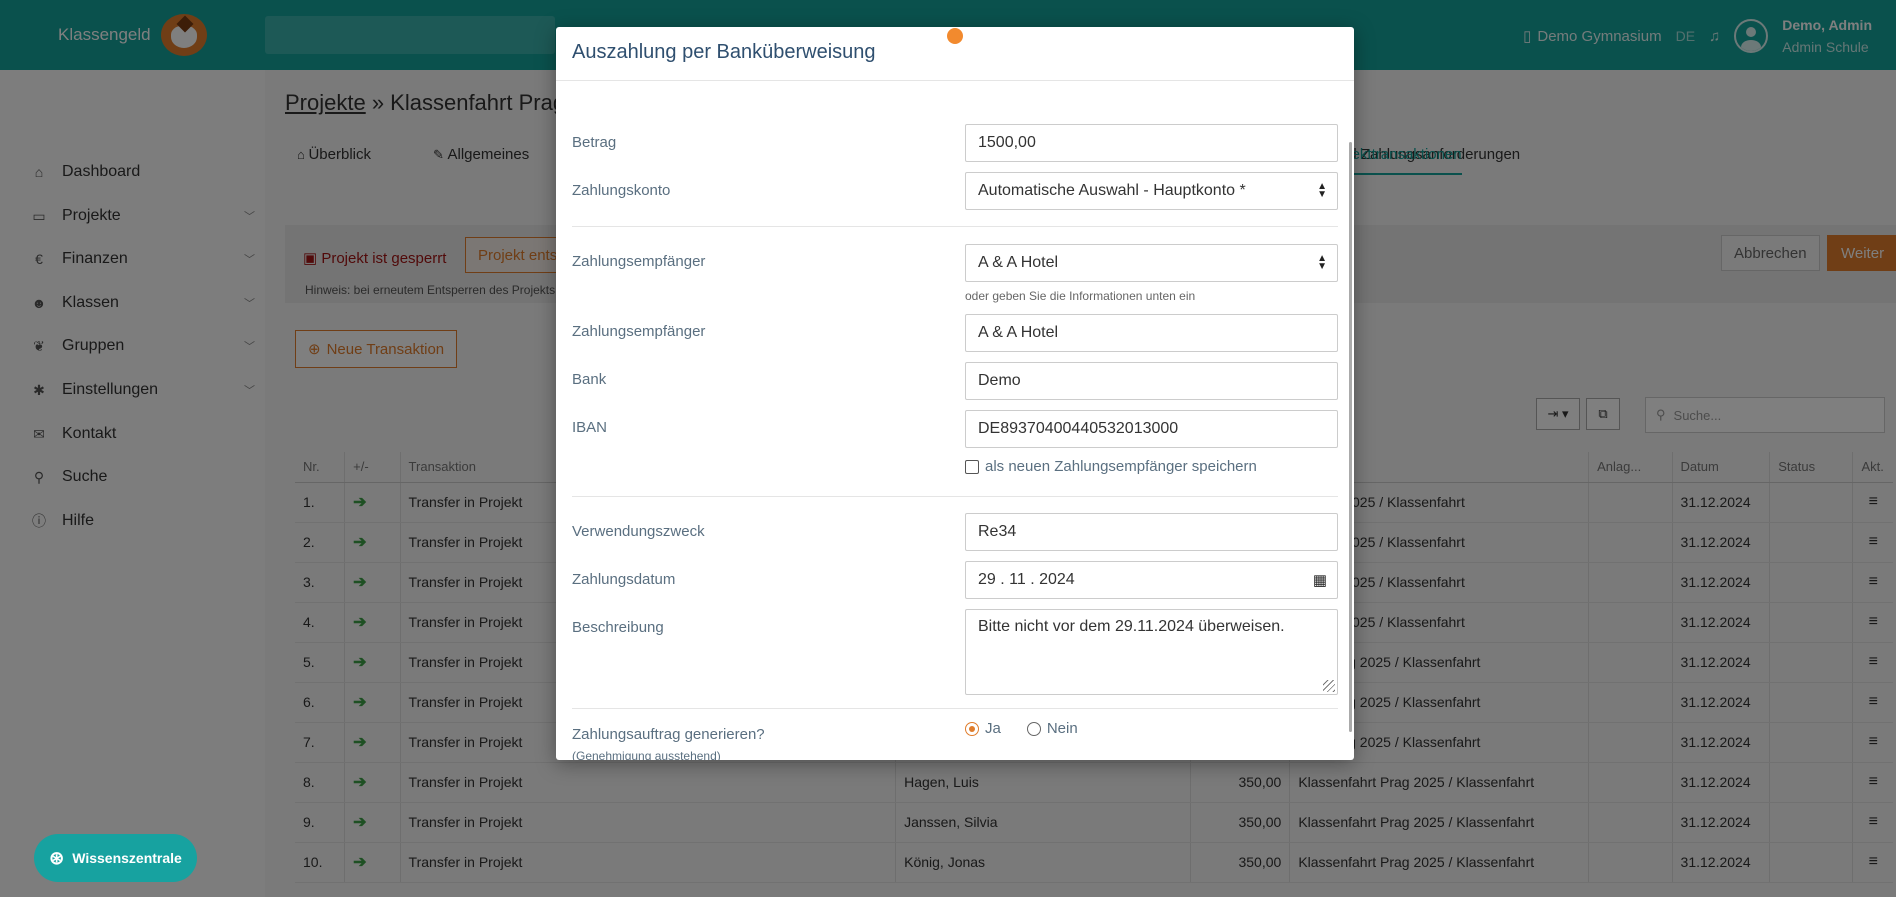 The height and width of the screenshot is (897, 1896). I want to click on zahlungskonto-label: Zahlungskonto, so click(621, 190).